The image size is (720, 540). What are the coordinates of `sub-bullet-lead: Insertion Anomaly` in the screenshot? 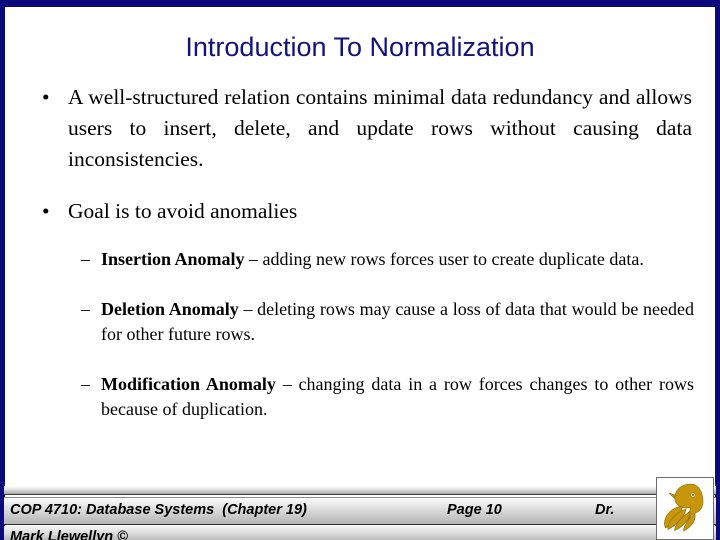 It's located at (173, 259).